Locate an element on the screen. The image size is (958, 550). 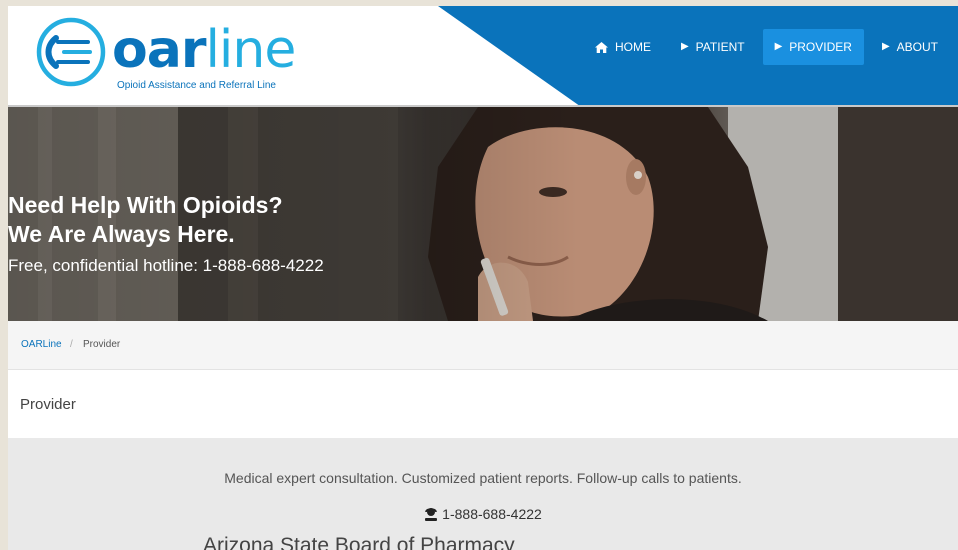
nav-item-about: ▶ ABOUT is located at coordinates (910, 47).